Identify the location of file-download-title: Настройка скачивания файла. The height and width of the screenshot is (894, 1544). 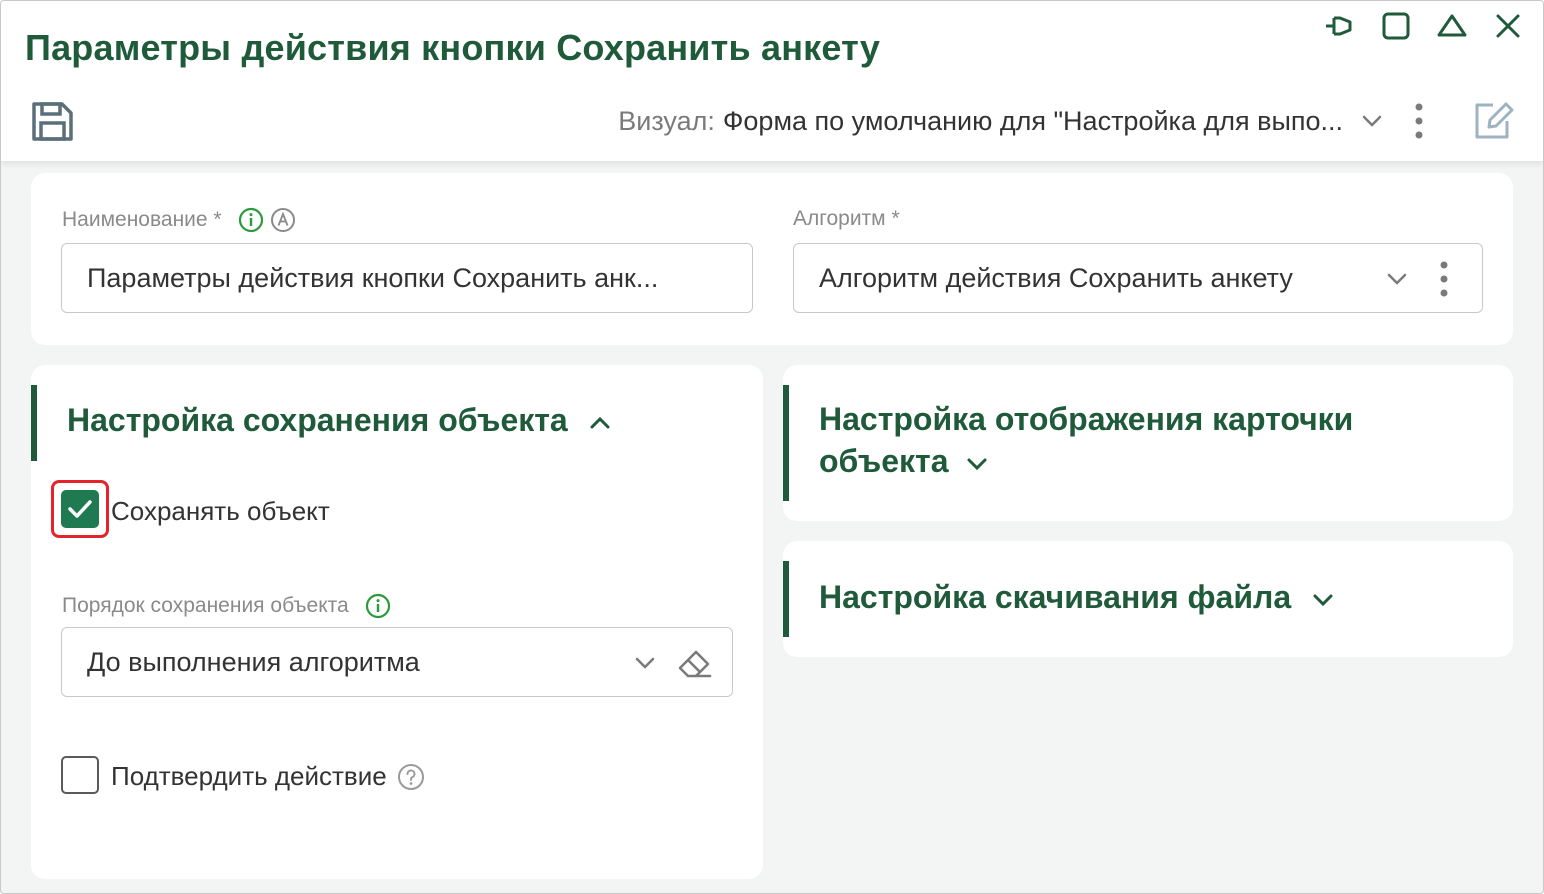
(1055, 597).